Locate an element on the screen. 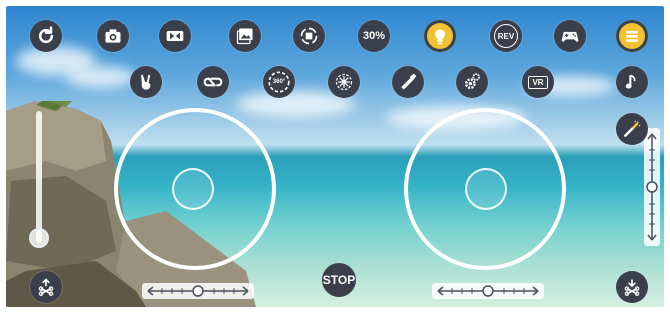 The height and width of the screenshot is (313, 670). circle-arrows-icon is located at coordinates (279, 82).